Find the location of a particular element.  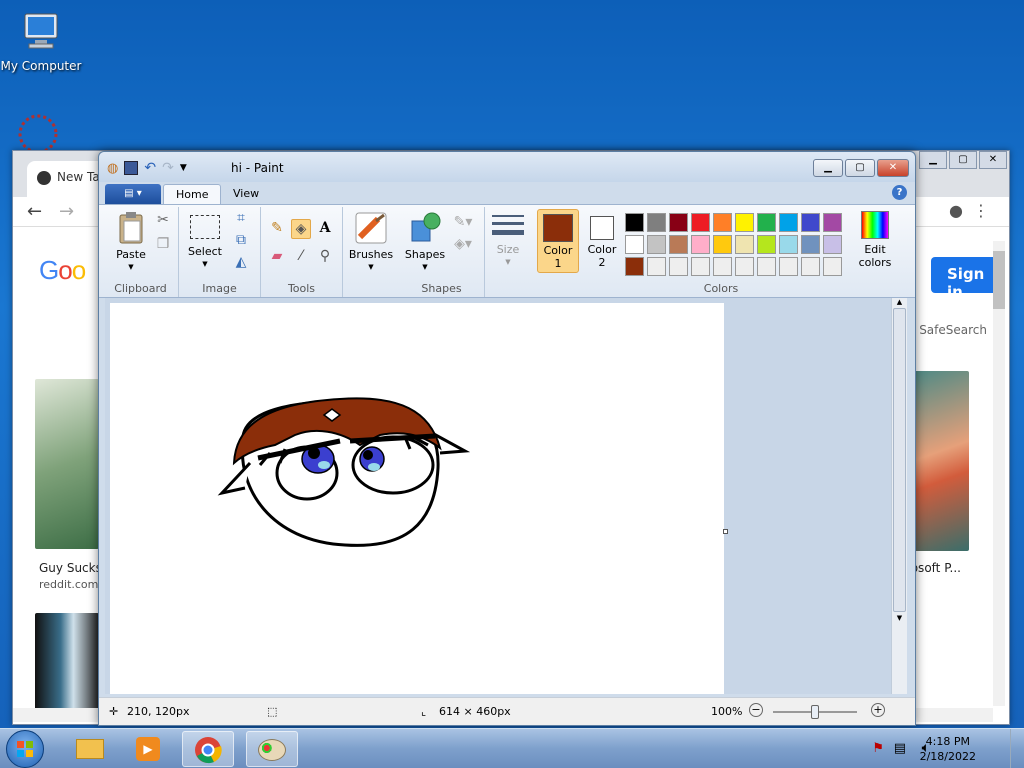

color2-button: Color 2 is located at coordinates (602, 241).